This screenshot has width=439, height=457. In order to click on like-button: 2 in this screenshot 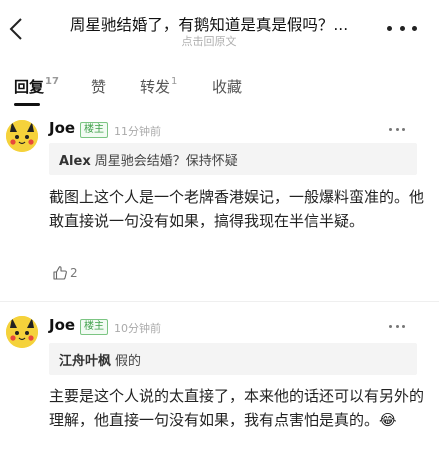, I will do `click(65, 273)`.